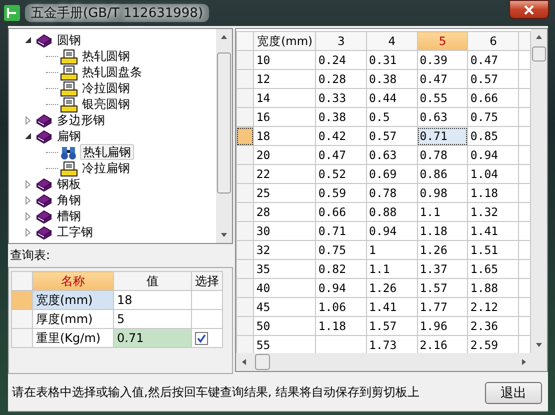 This screenshot has height=415, width=555. What do you see at coordinates (285, 174) in the screenshot?
I see `table-cell: 22` at bounding box center [285, 174].